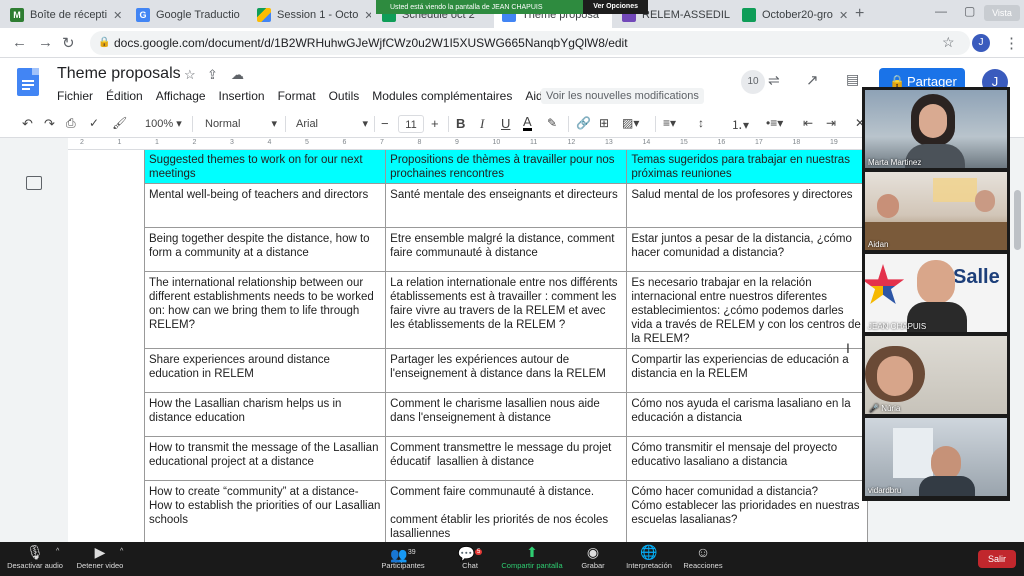 This screenshot has height=576, width=1024. Describe the element at coordinates (63, 15) in the screenshot. I see `browser-tab: M Boîte de récepti ✕` at that location.